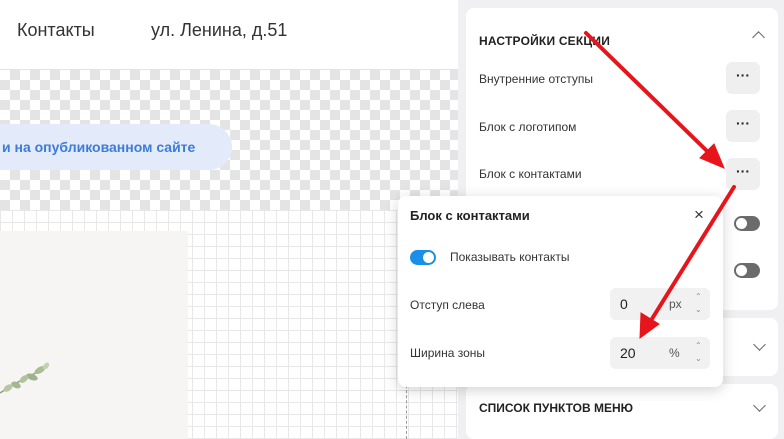 This screenshot has height=439, width=784. Describe the element at coordinates (638, 304) in the screenshot. I see `left-offset-input` at that location.